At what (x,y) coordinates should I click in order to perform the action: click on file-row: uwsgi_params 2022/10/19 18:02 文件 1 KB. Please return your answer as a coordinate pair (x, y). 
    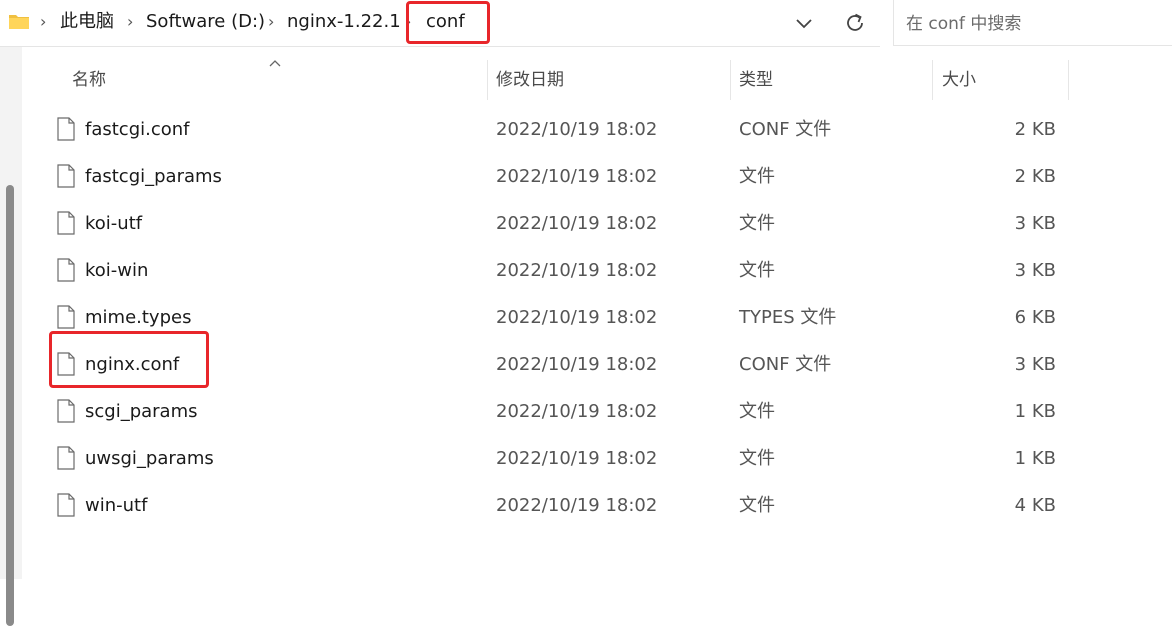
    Looking at the image, I should click on (555, 459).